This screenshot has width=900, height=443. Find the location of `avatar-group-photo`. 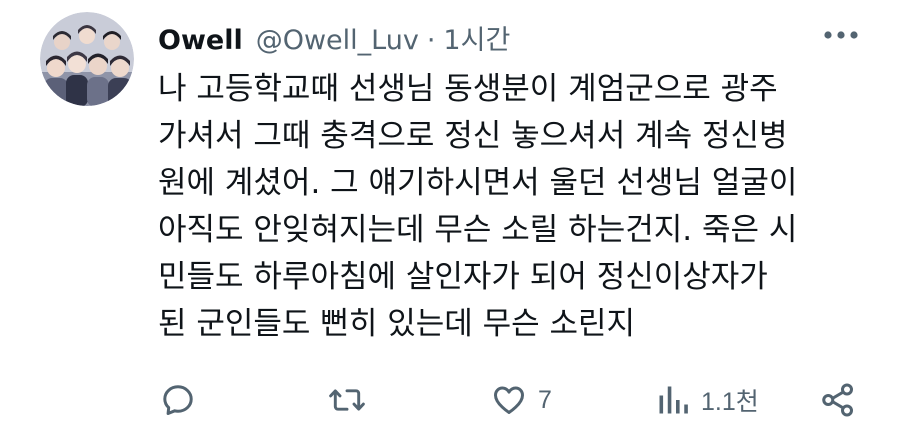

avatar-group-photo is located at coordinates (87, 59).